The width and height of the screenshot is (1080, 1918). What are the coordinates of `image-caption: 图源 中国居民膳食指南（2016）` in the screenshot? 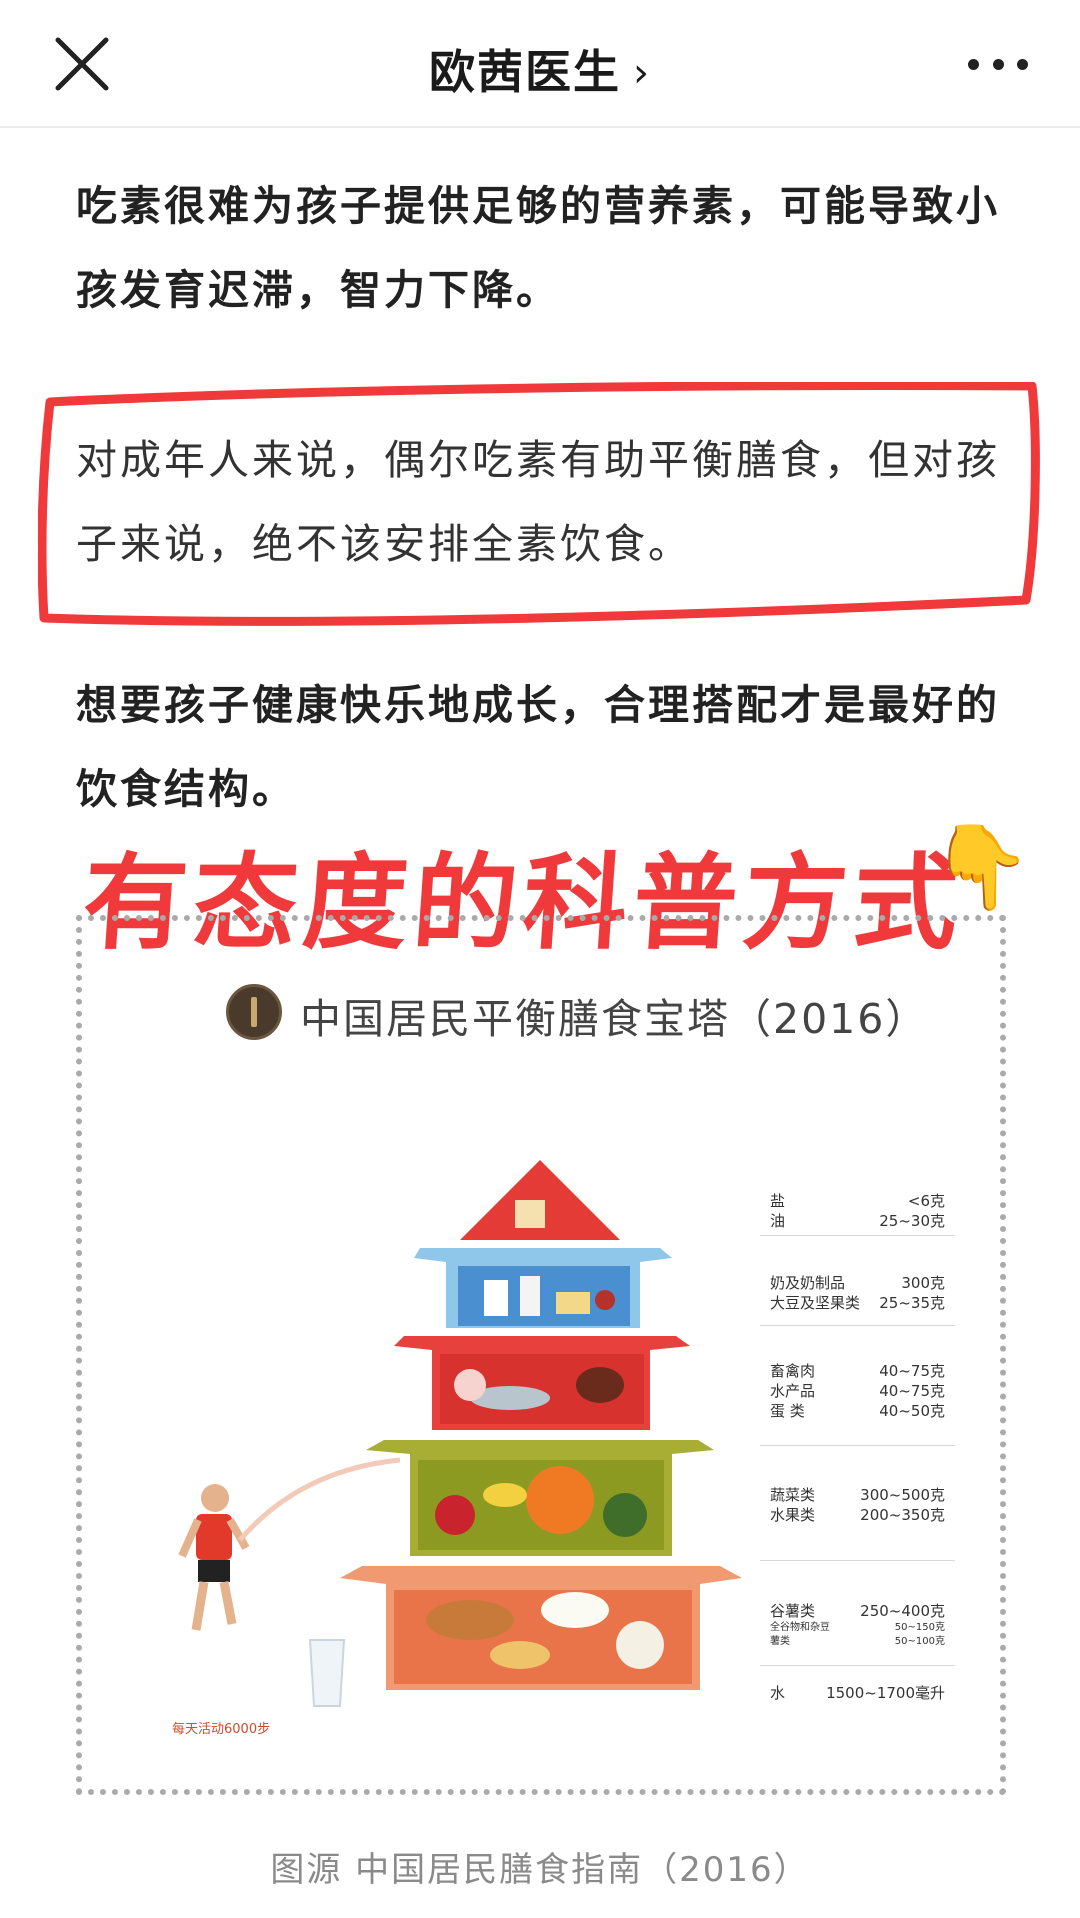 It's located at (540, 1870).